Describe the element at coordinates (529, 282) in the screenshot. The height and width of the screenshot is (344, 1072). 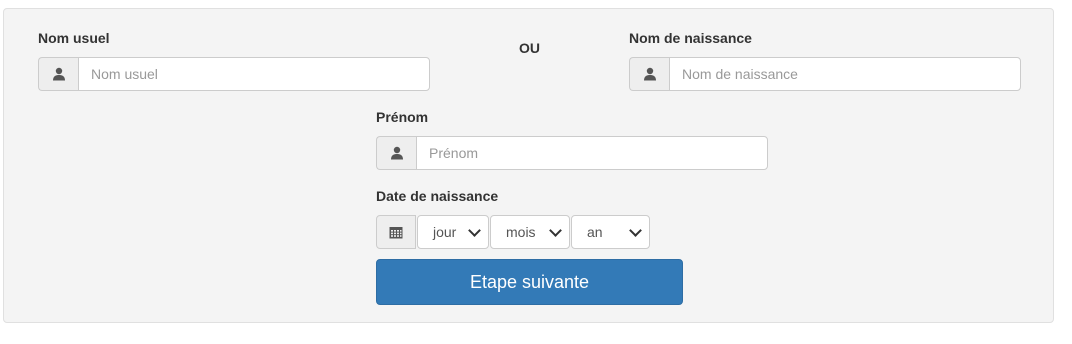
I see `next-step-button: Etape suivante` at that location.